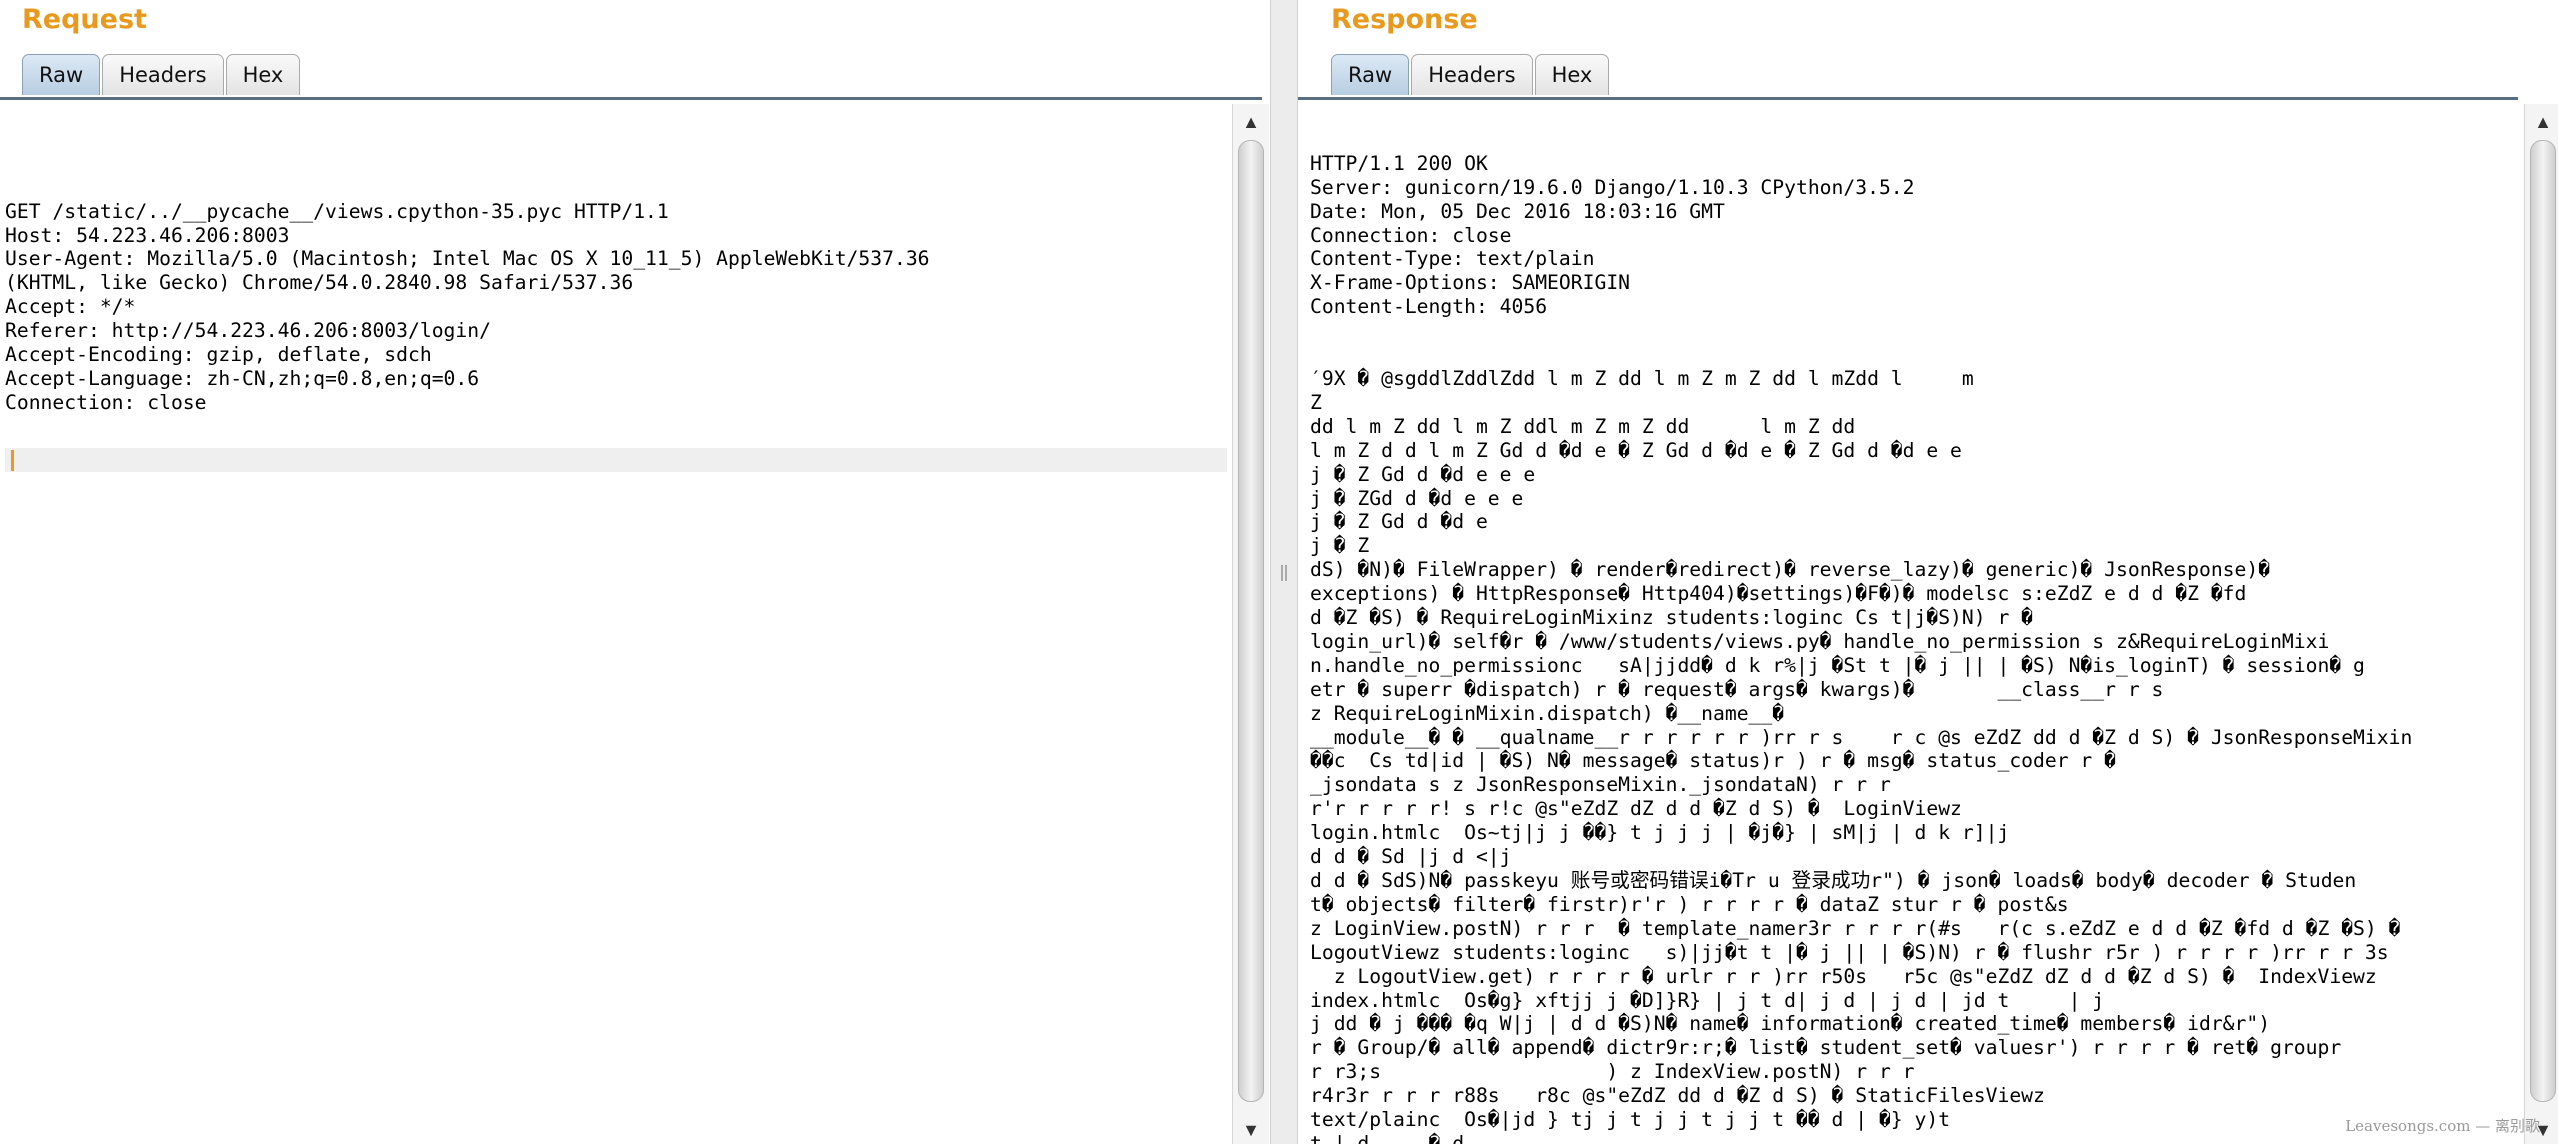 This screenshot has height=1144, width=2558. Describe the element at coordinates (1908, 98) in the screenshot. I see `response-tab-divider` at that location.